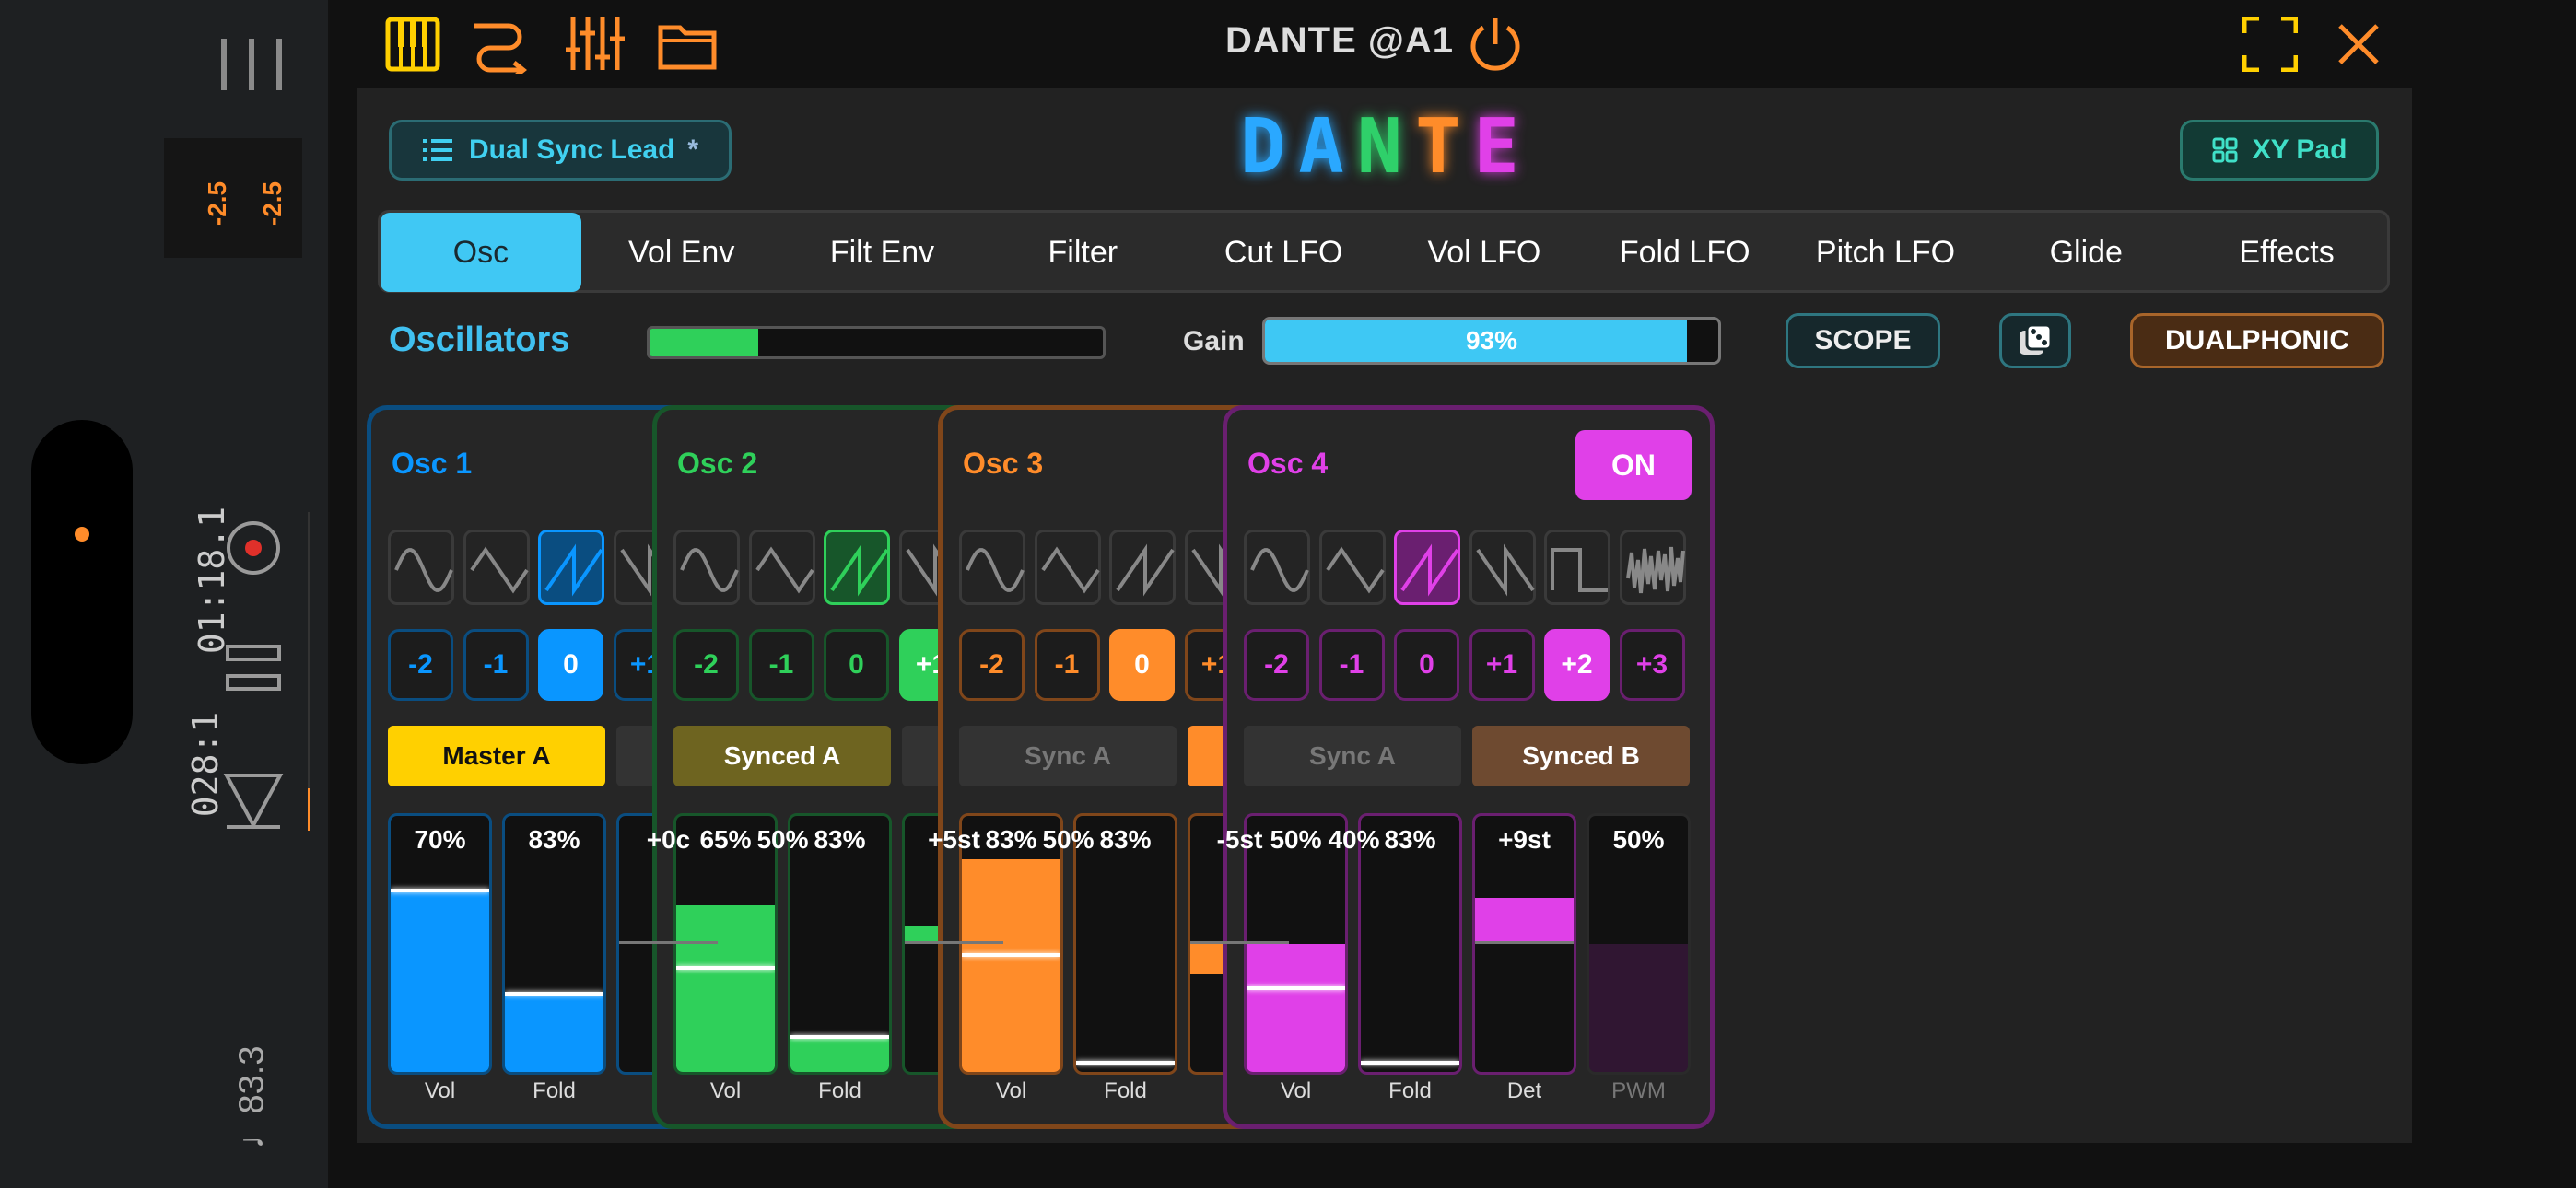  What do you see at coordinates (254, 801) in the screenshot?
I see `play-button-icon` at bounding box center [254, 801].